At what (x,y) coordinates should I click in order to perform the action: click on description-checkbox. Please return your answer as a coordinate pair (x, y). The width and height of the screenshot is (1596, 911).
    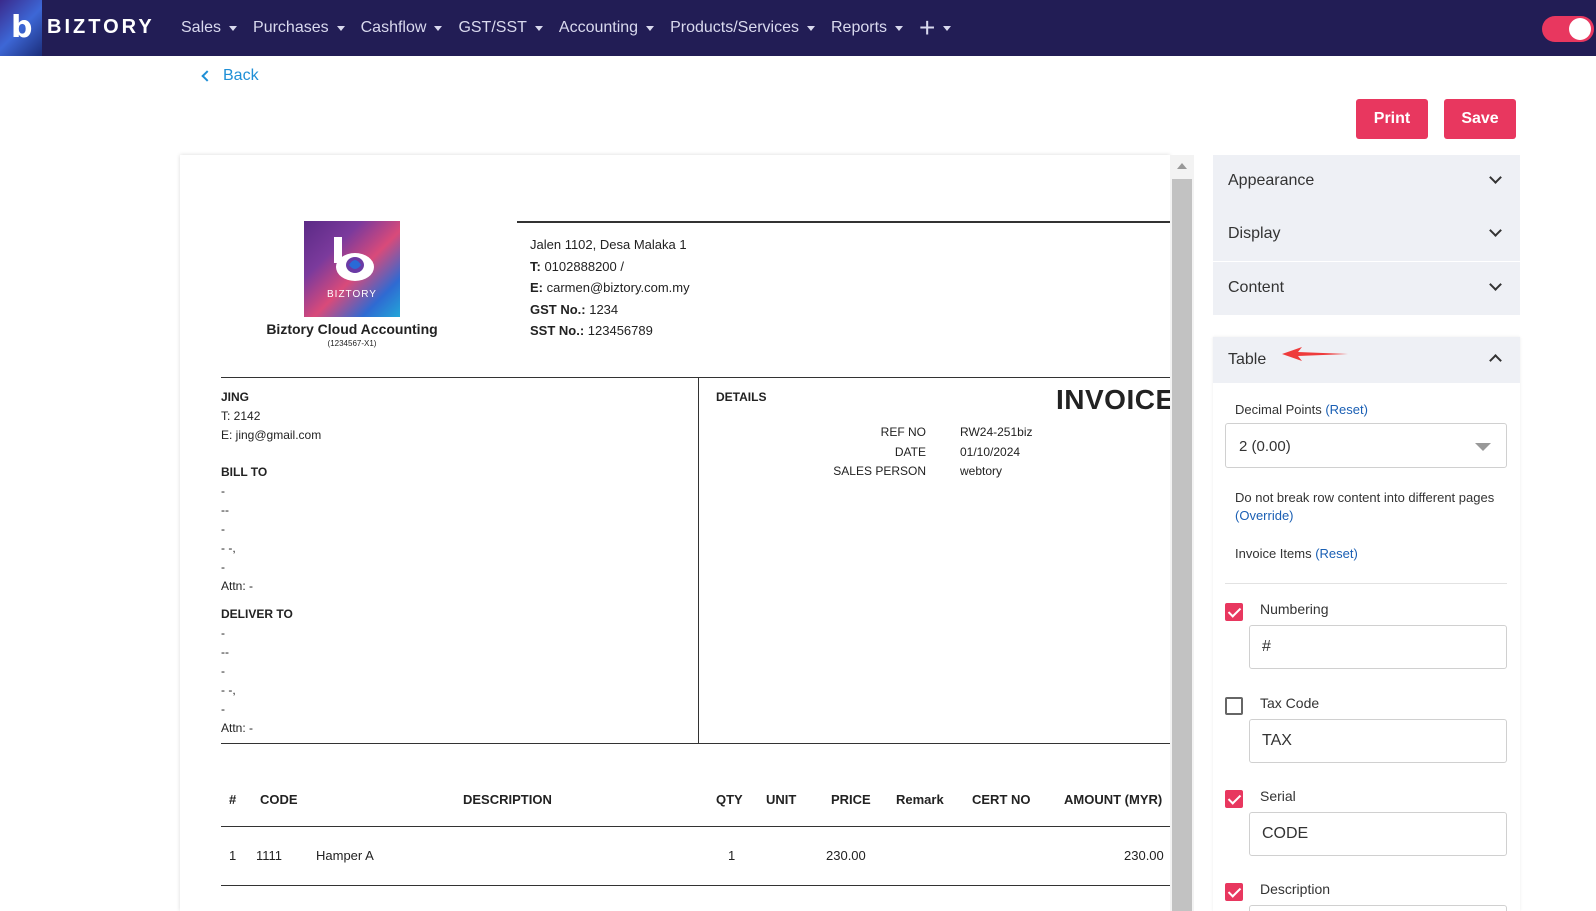
    Looking at the image, I should click on (1234, 892).